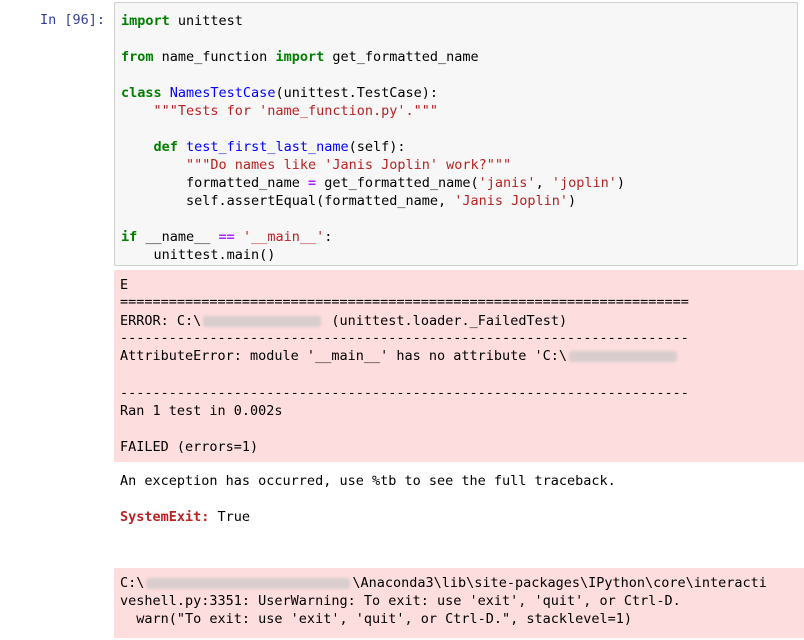 This screenshot has width=804, height=640. Describe the element at coordinates (507, 183) in the screenshot. I see `string: 'janis'` at that location.